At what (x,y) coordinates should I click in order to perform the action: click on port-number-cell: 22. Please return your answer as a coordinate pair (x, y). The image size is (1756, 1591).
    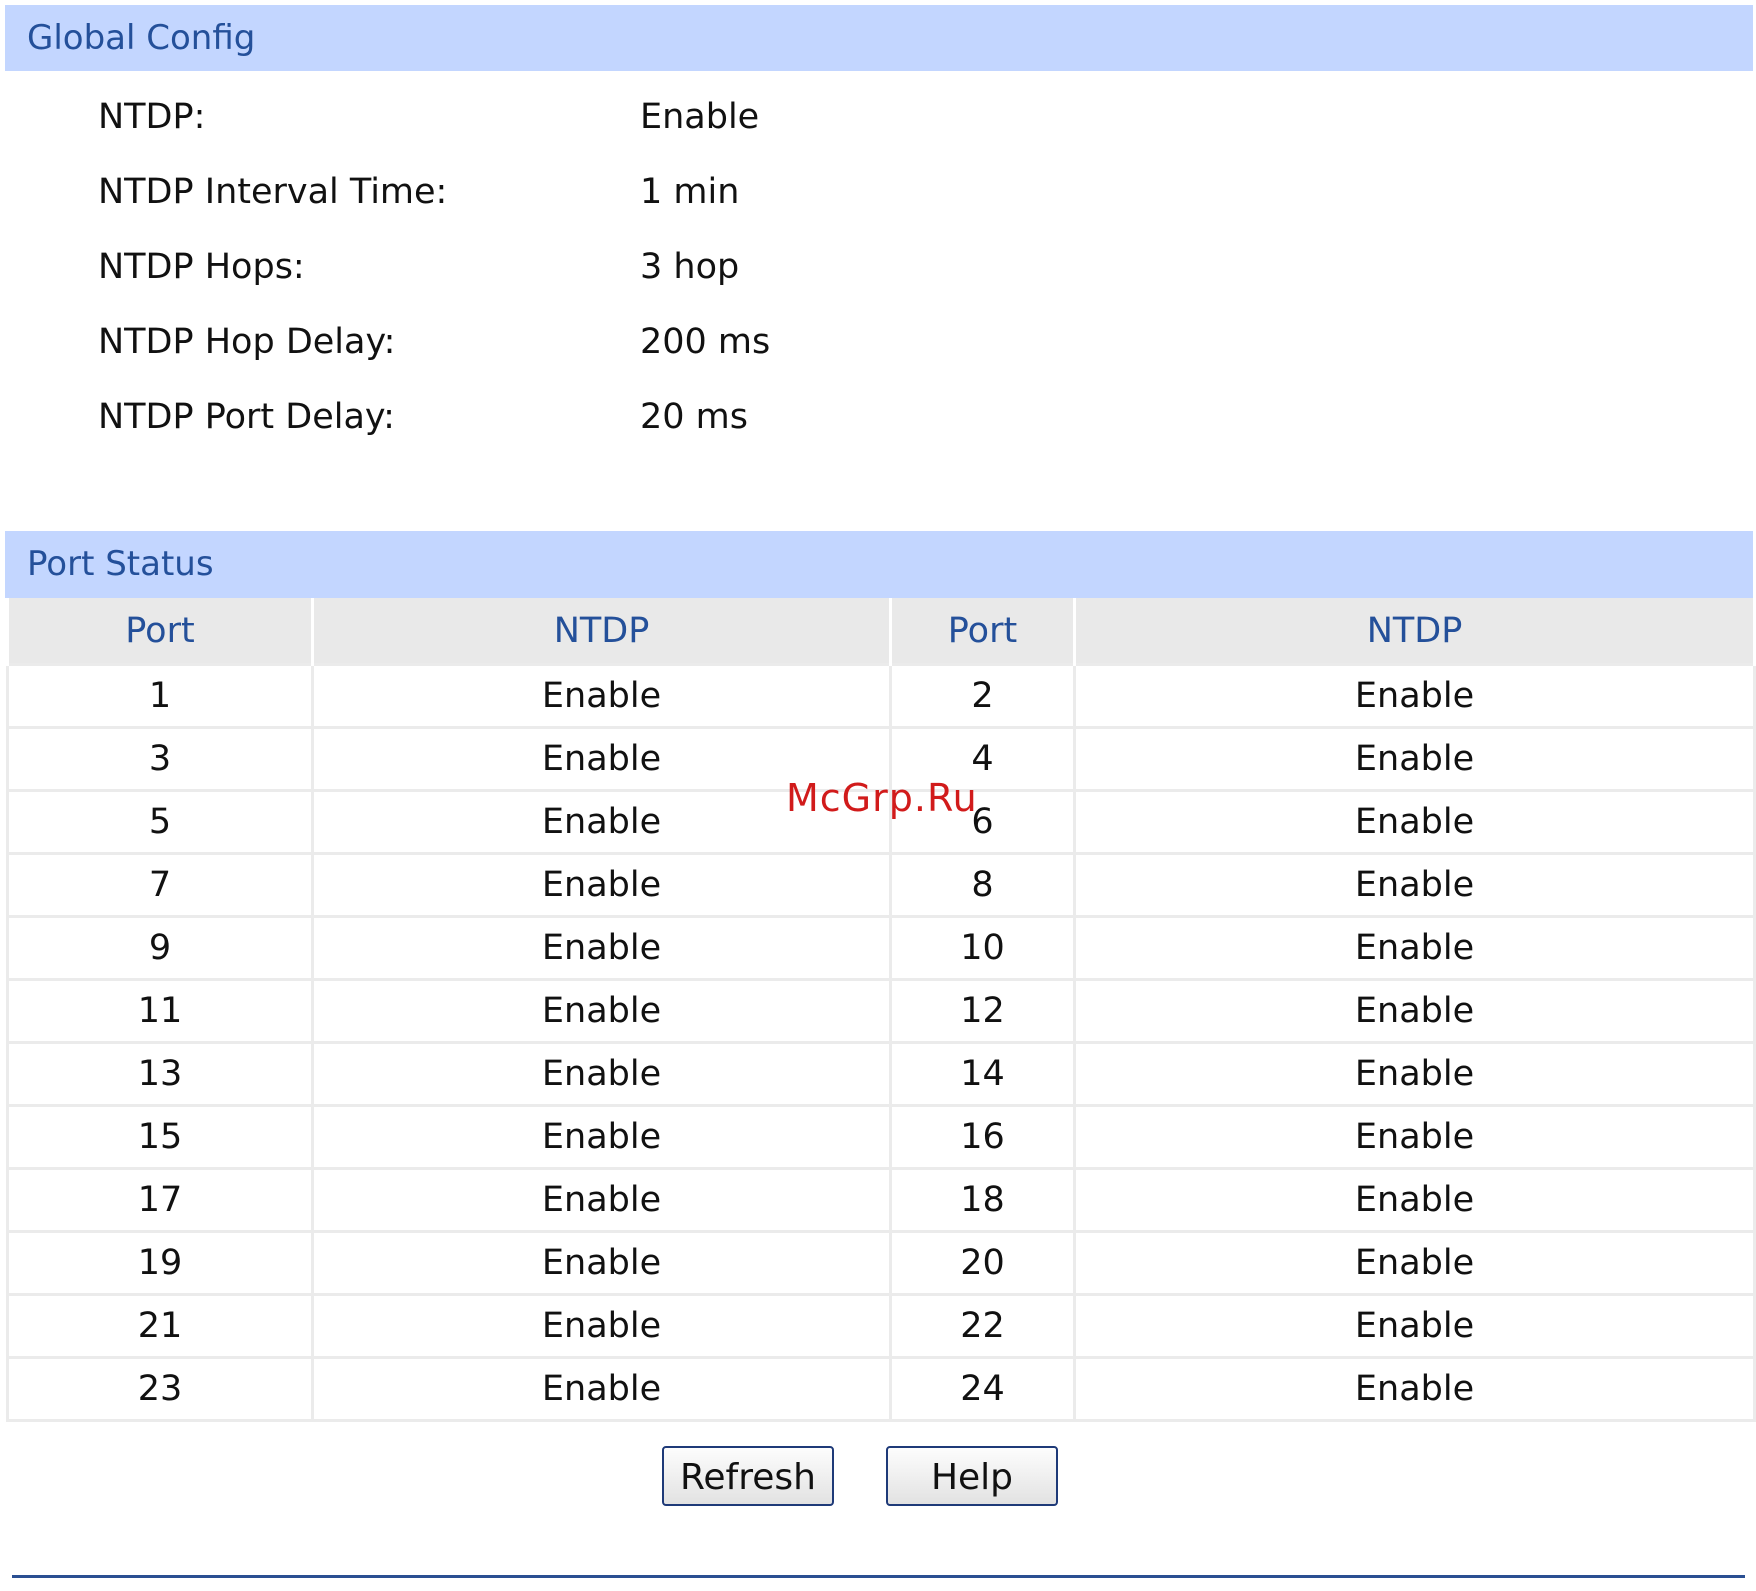
    Looking at the image, I should click on (982, 1326).